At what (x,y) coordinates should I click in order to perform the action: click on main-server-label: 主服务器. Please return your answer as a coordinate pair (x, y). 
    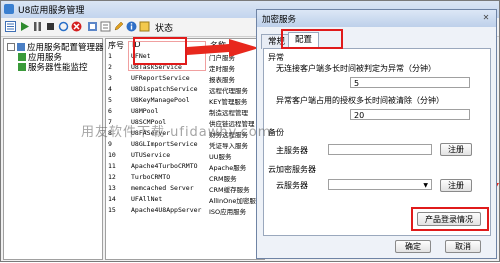
    Looking at the image, I should click on (292, 150).